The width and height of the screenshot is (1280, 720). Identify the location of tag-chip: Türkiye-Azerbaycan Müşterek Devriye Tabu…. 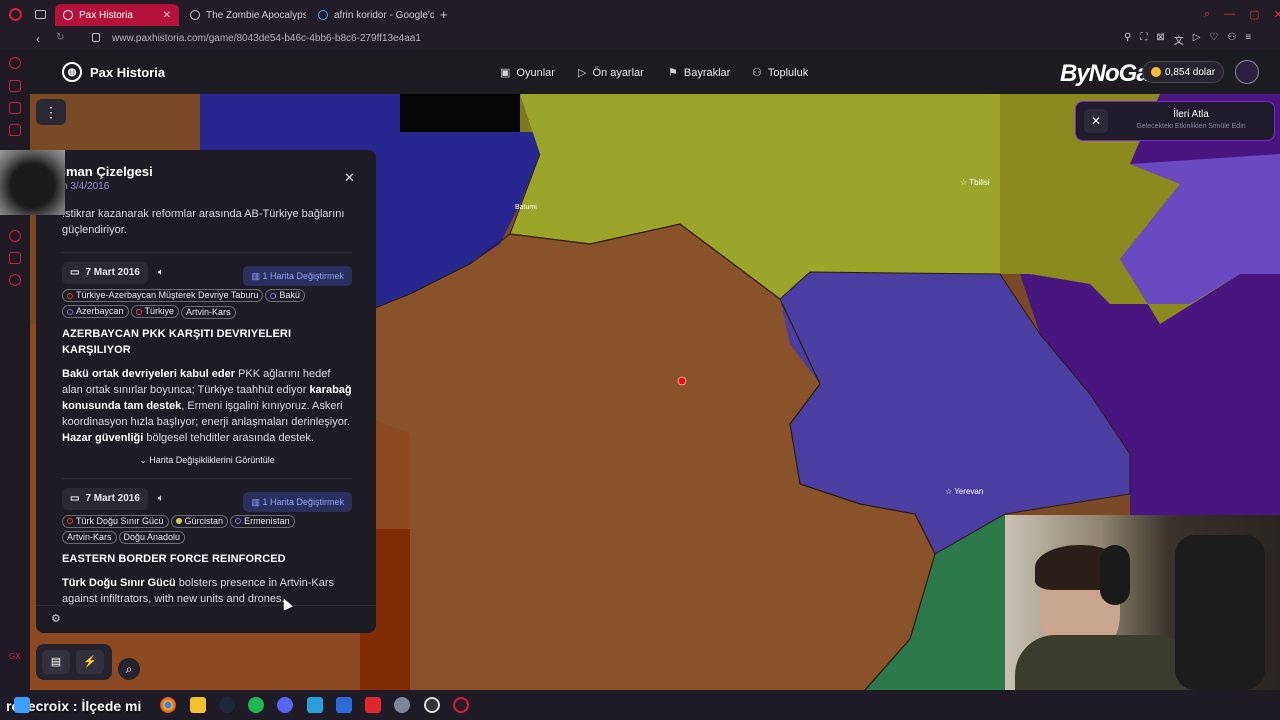
(163, 295).